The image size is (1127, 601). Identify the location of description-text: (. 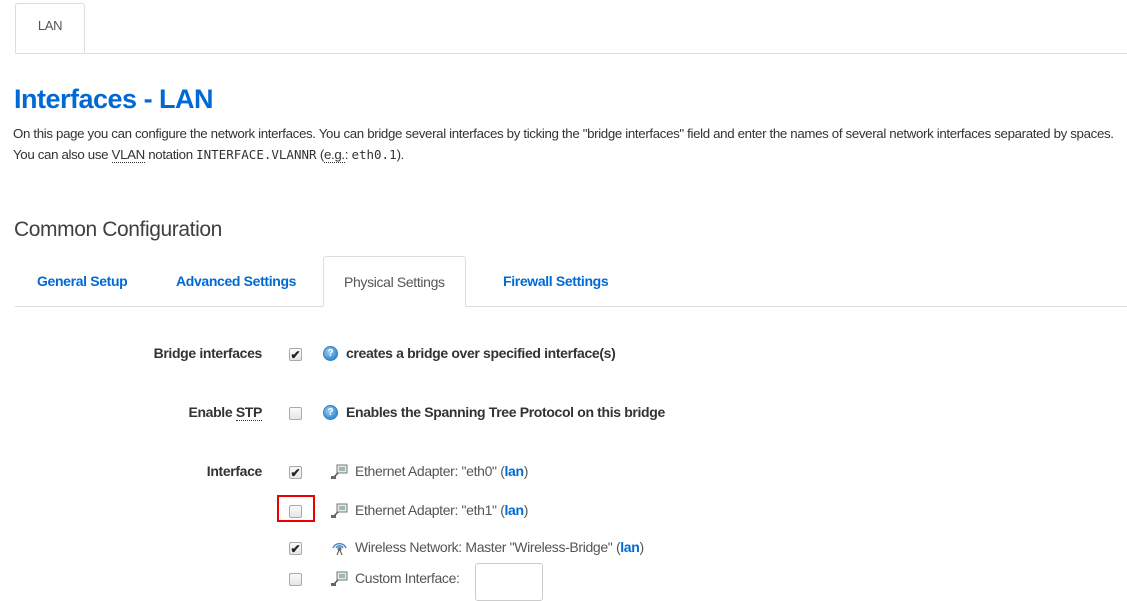
(320, 154).